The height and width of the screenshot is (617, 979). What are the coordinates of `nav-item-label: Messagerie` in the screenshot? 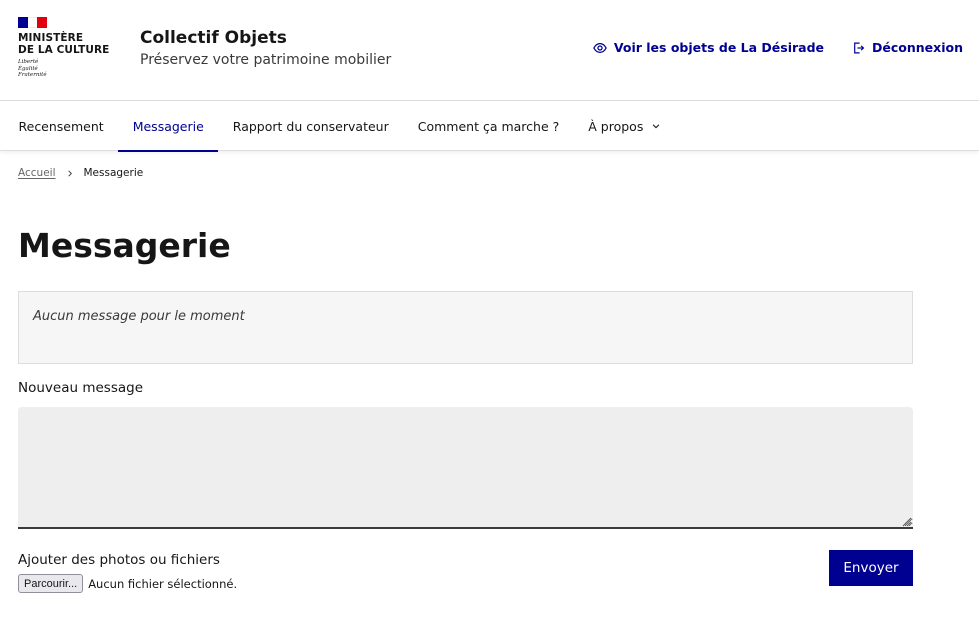 It's located at (168, 126).